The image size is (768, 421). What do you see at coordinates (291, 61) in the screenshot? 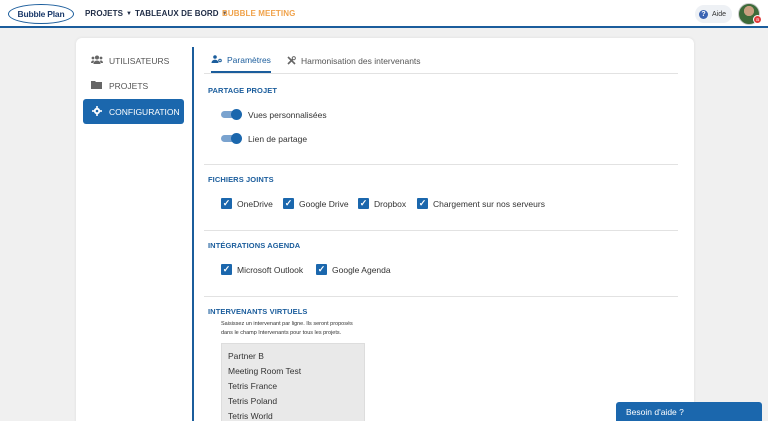
I see `tools-icon` at bounding box center [291, 61].